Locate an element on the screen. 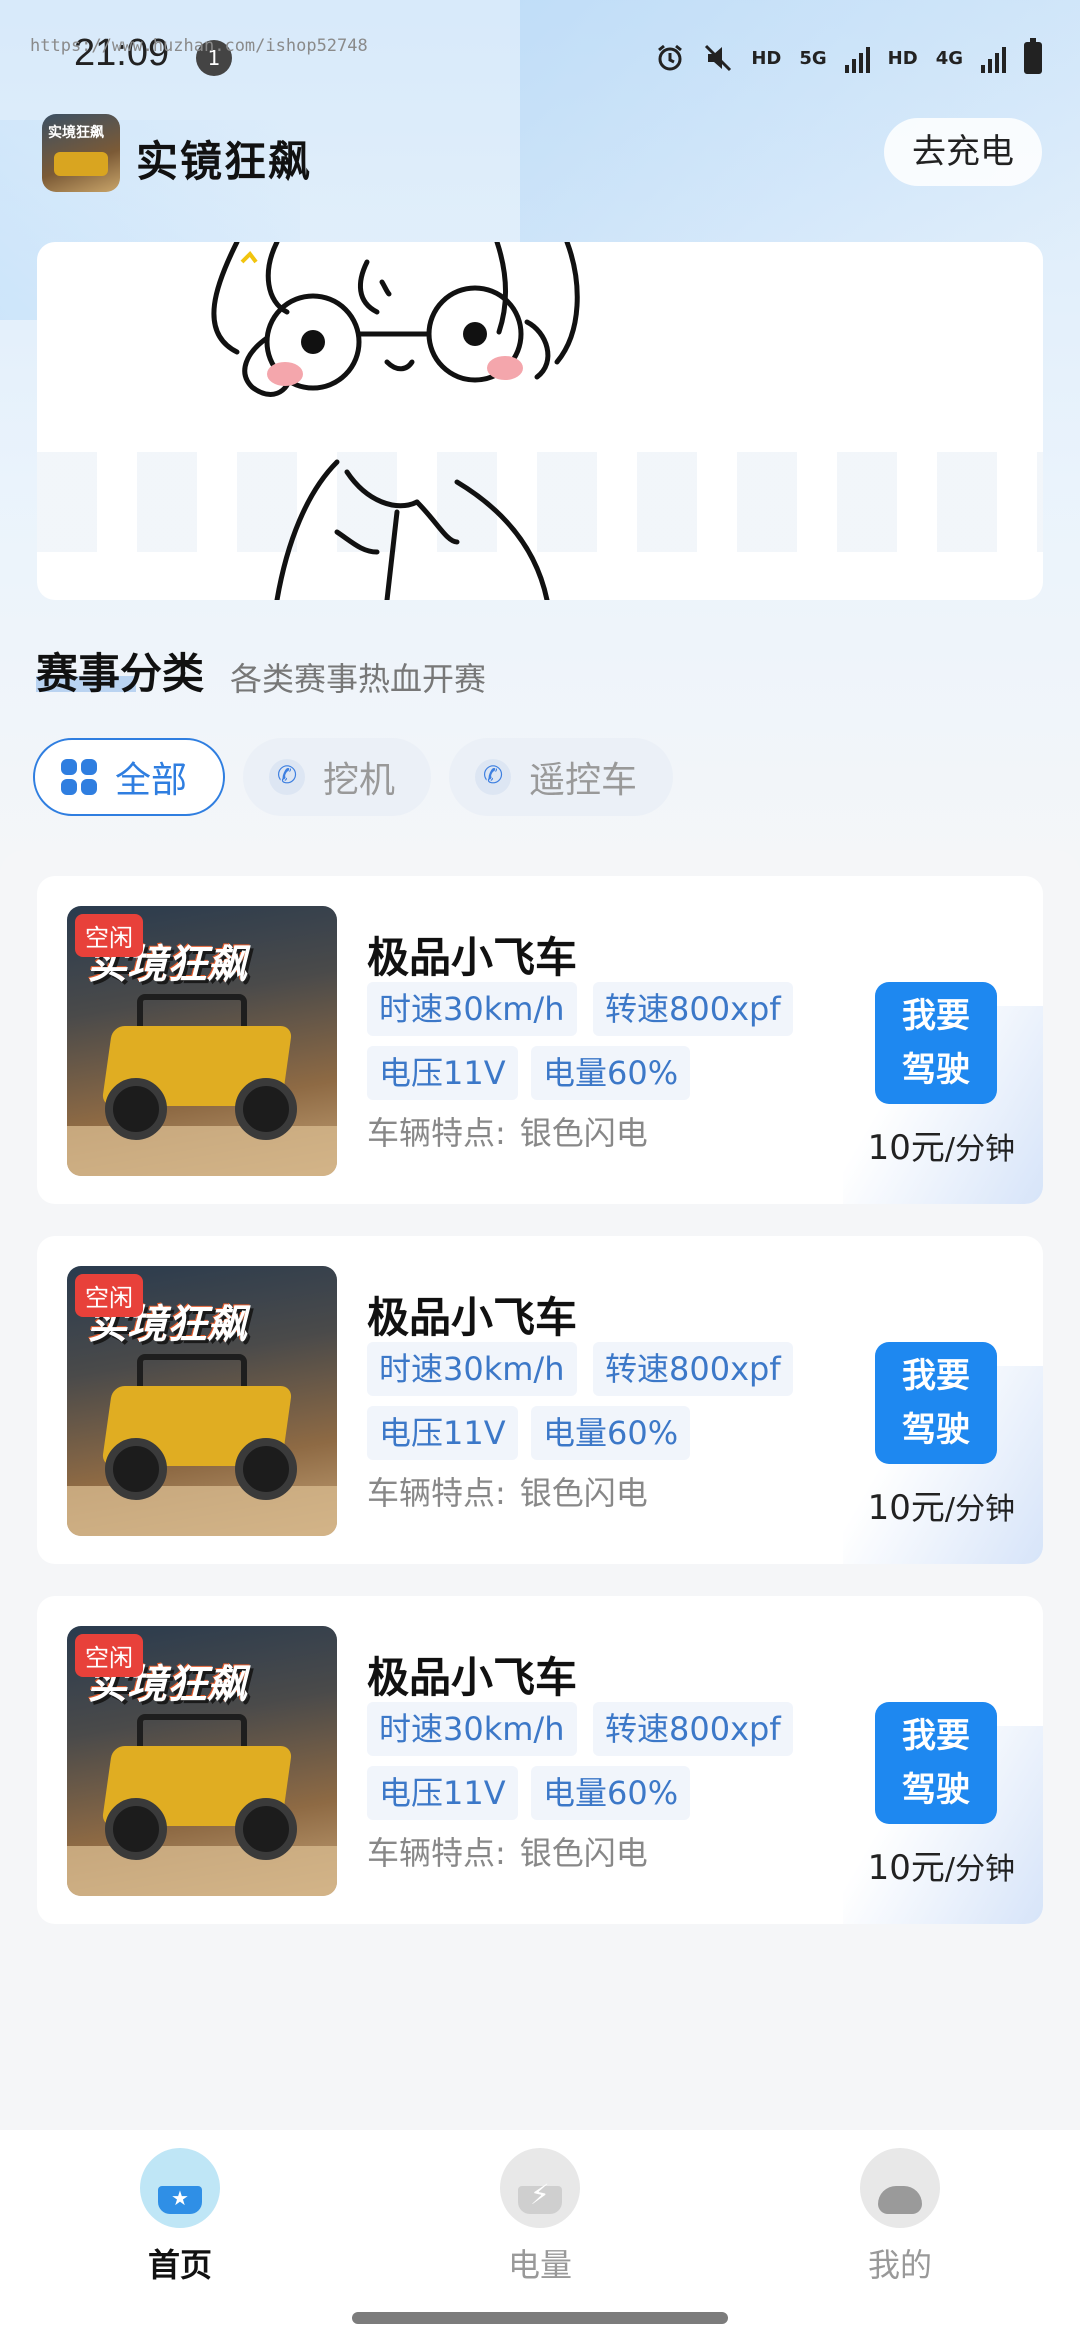  bolt-icon: ⚡ is located at coordinates (540, 2194).